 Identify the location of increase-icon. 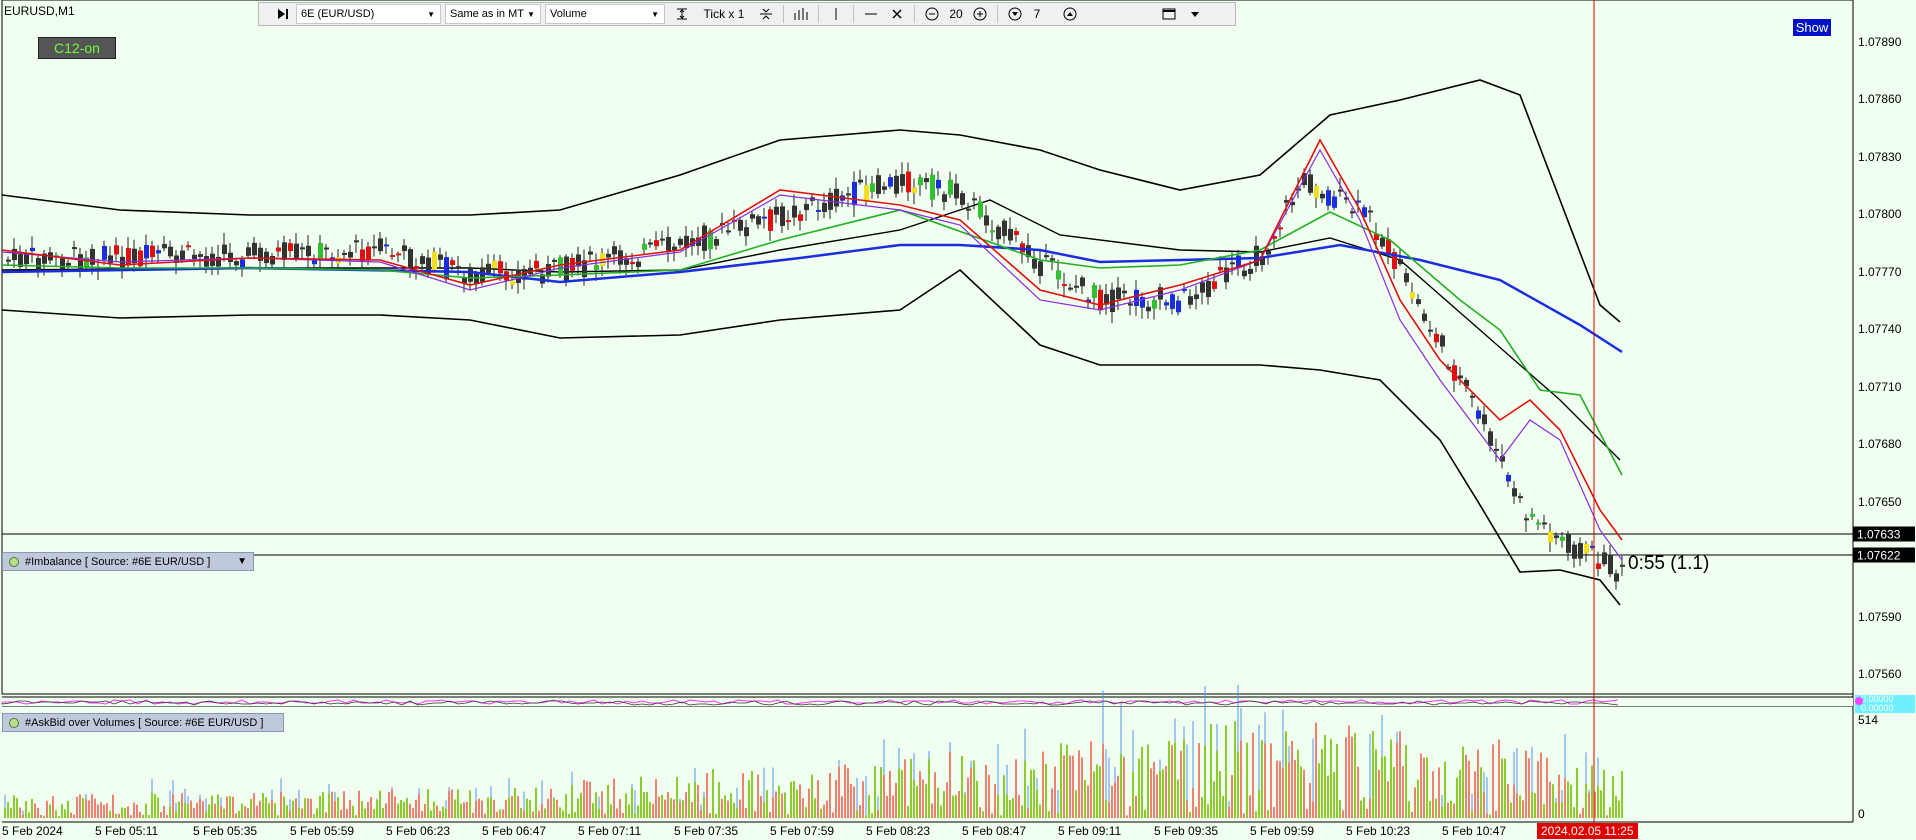
(1070, 14).